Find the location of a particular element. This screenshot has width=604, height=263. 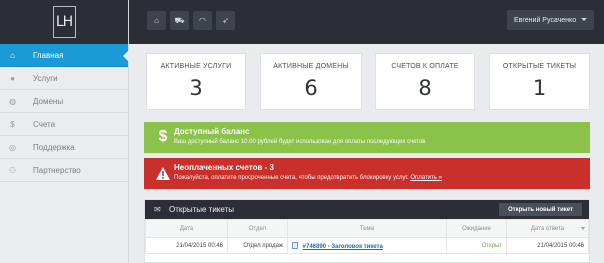

new-ticket-button: Открыть новый тикет is located at coordinates (540, 209).